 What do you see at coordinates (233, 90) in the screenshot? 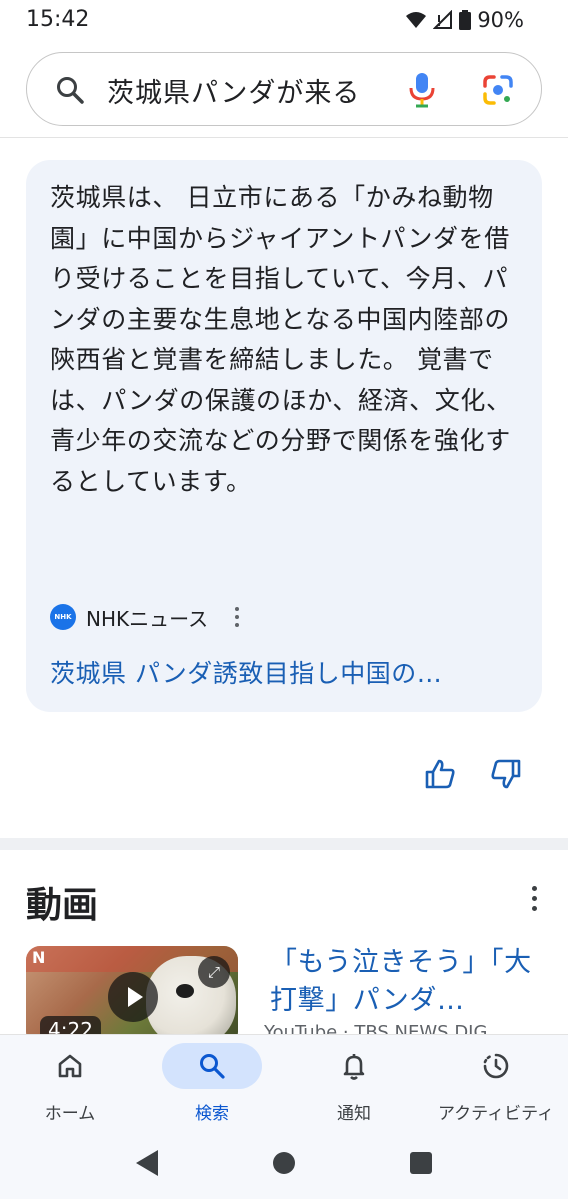
I see `search-input: 茨城県パンダが来る` at bounding box center [233, 90].